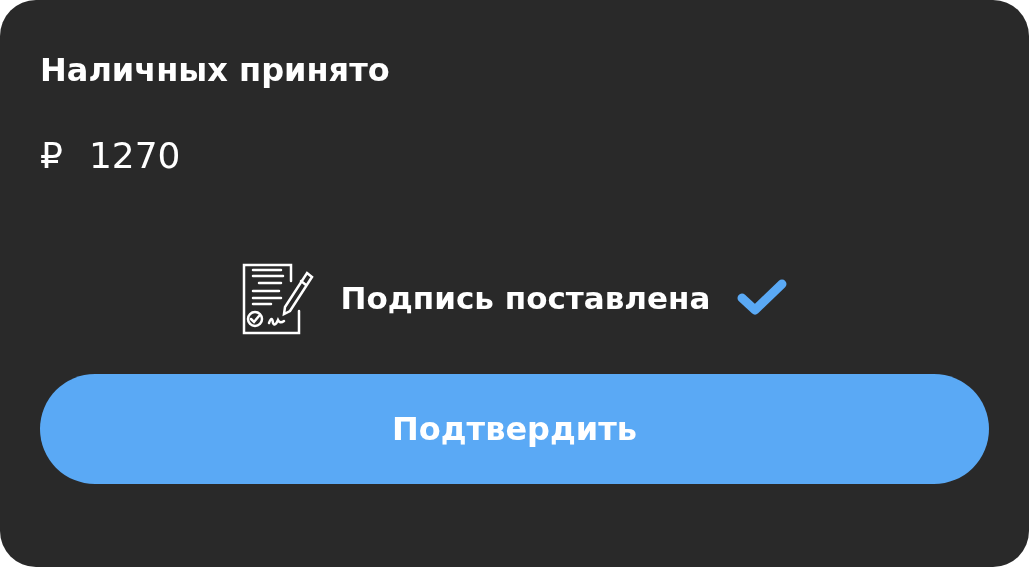 This screenshot has height=567, width=1029. Describe the element at coordinates (277, 298) in the screenshot. I see `signed-document-icon` at that location.